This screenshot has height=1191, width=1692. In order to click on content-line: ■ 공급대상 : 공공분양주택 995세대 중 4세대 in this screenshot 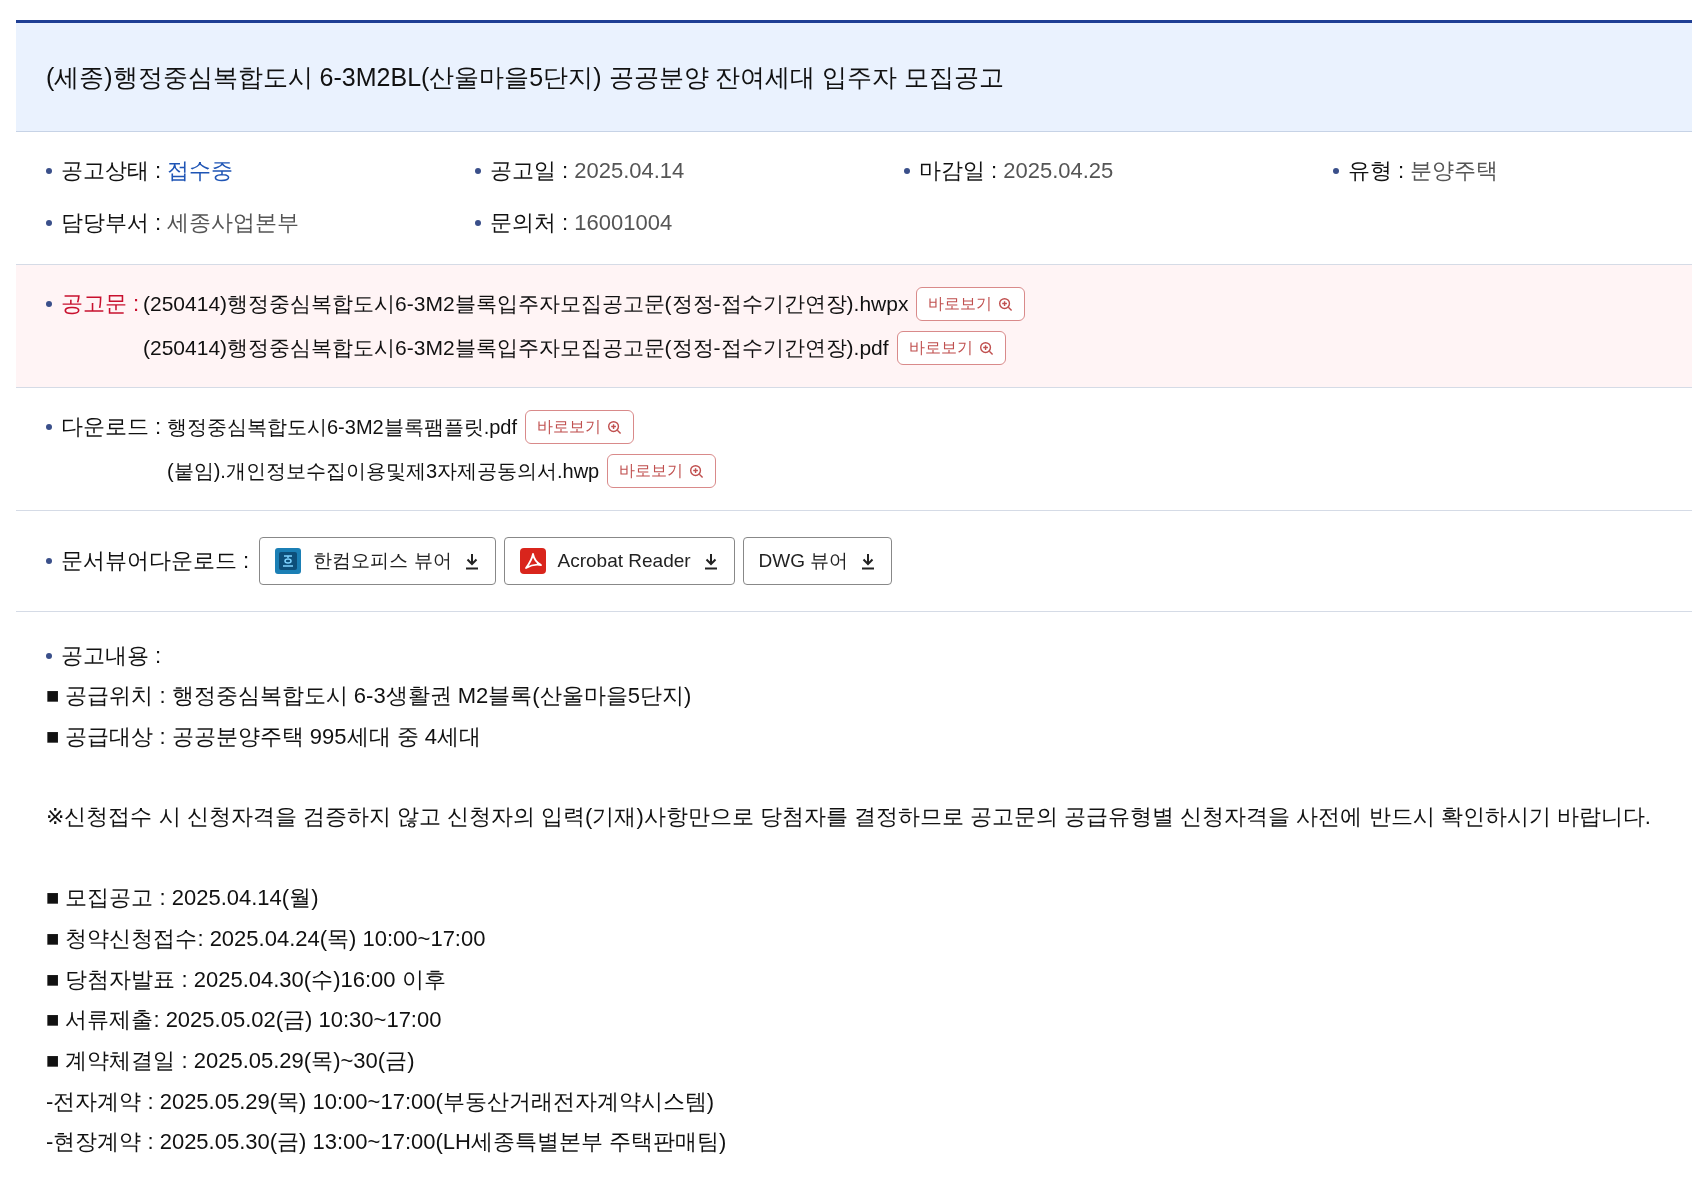, I will do `click(264, 736)`.